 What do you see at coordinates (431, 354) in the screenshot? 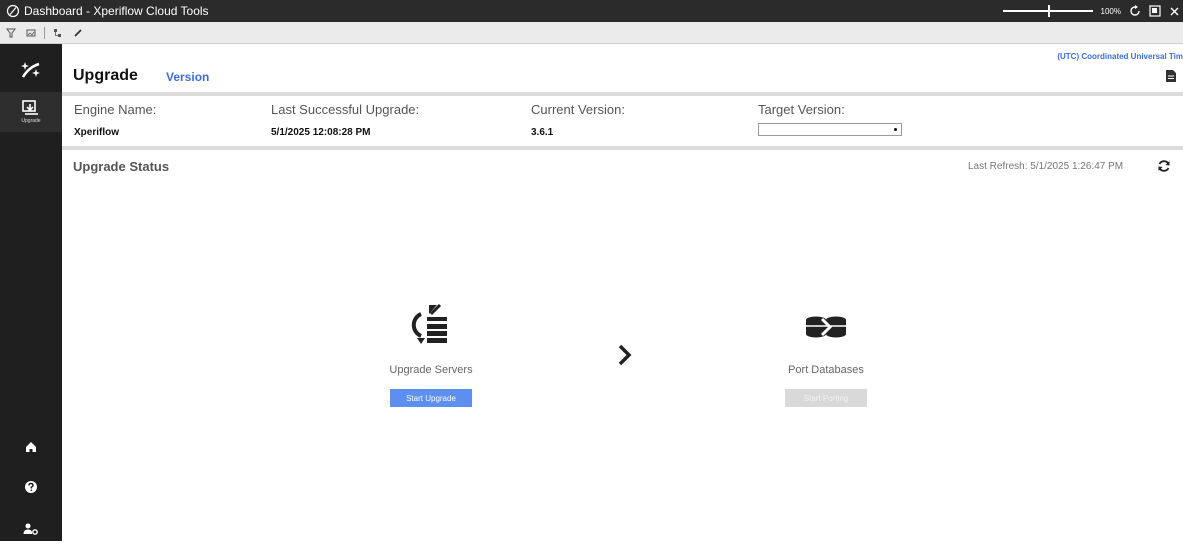
I see `step-upgrade-servers: Upgrade Servers Start Upgrade` at bounding box center [431, 354].